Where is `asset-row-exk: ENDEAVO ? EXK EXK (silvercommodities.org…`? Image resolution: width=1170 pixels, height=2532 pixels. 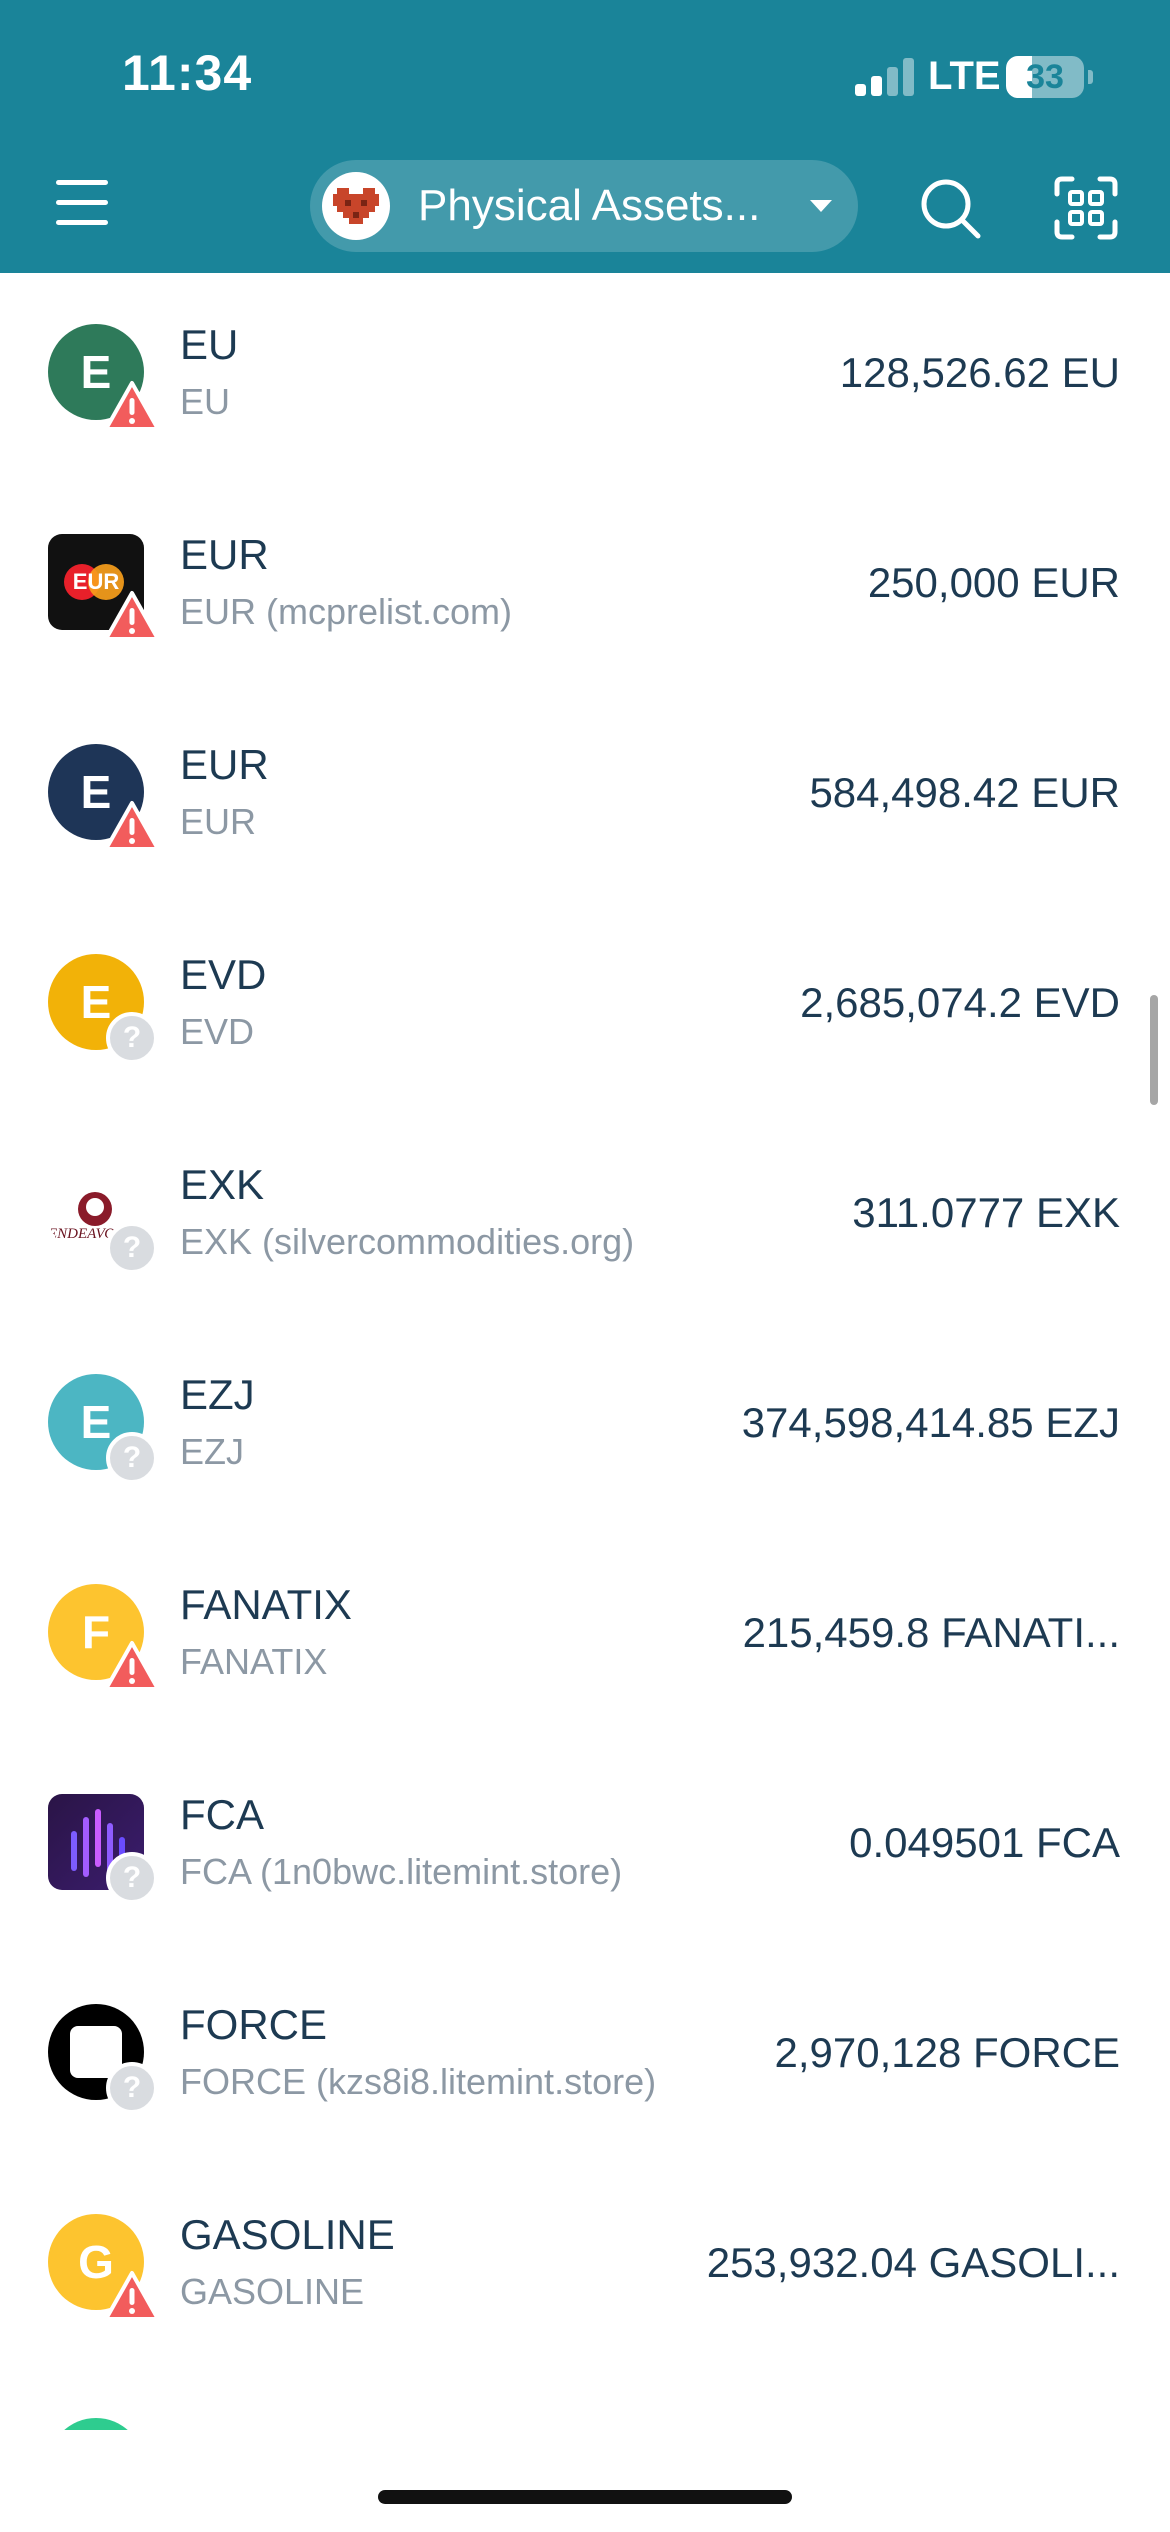 asset-row-exk: ENDEAVO ? EXK EXK (silvercommodities.org… is located at coordinates (585, 1218).